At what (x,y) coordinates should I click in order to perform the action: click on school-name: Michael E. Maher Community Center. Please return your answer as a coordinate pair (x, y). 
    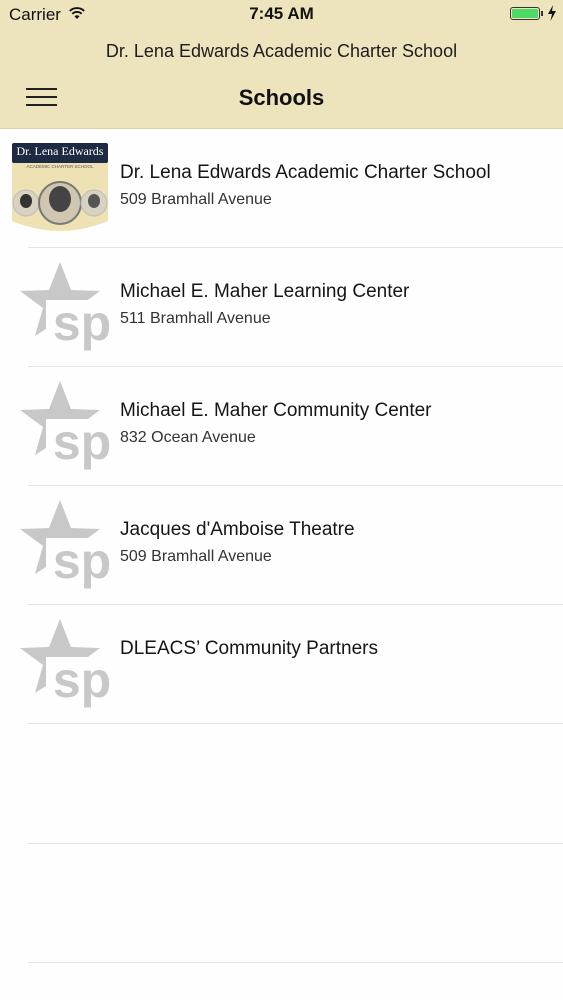
    Looking at the image, I should click on (276, 410).